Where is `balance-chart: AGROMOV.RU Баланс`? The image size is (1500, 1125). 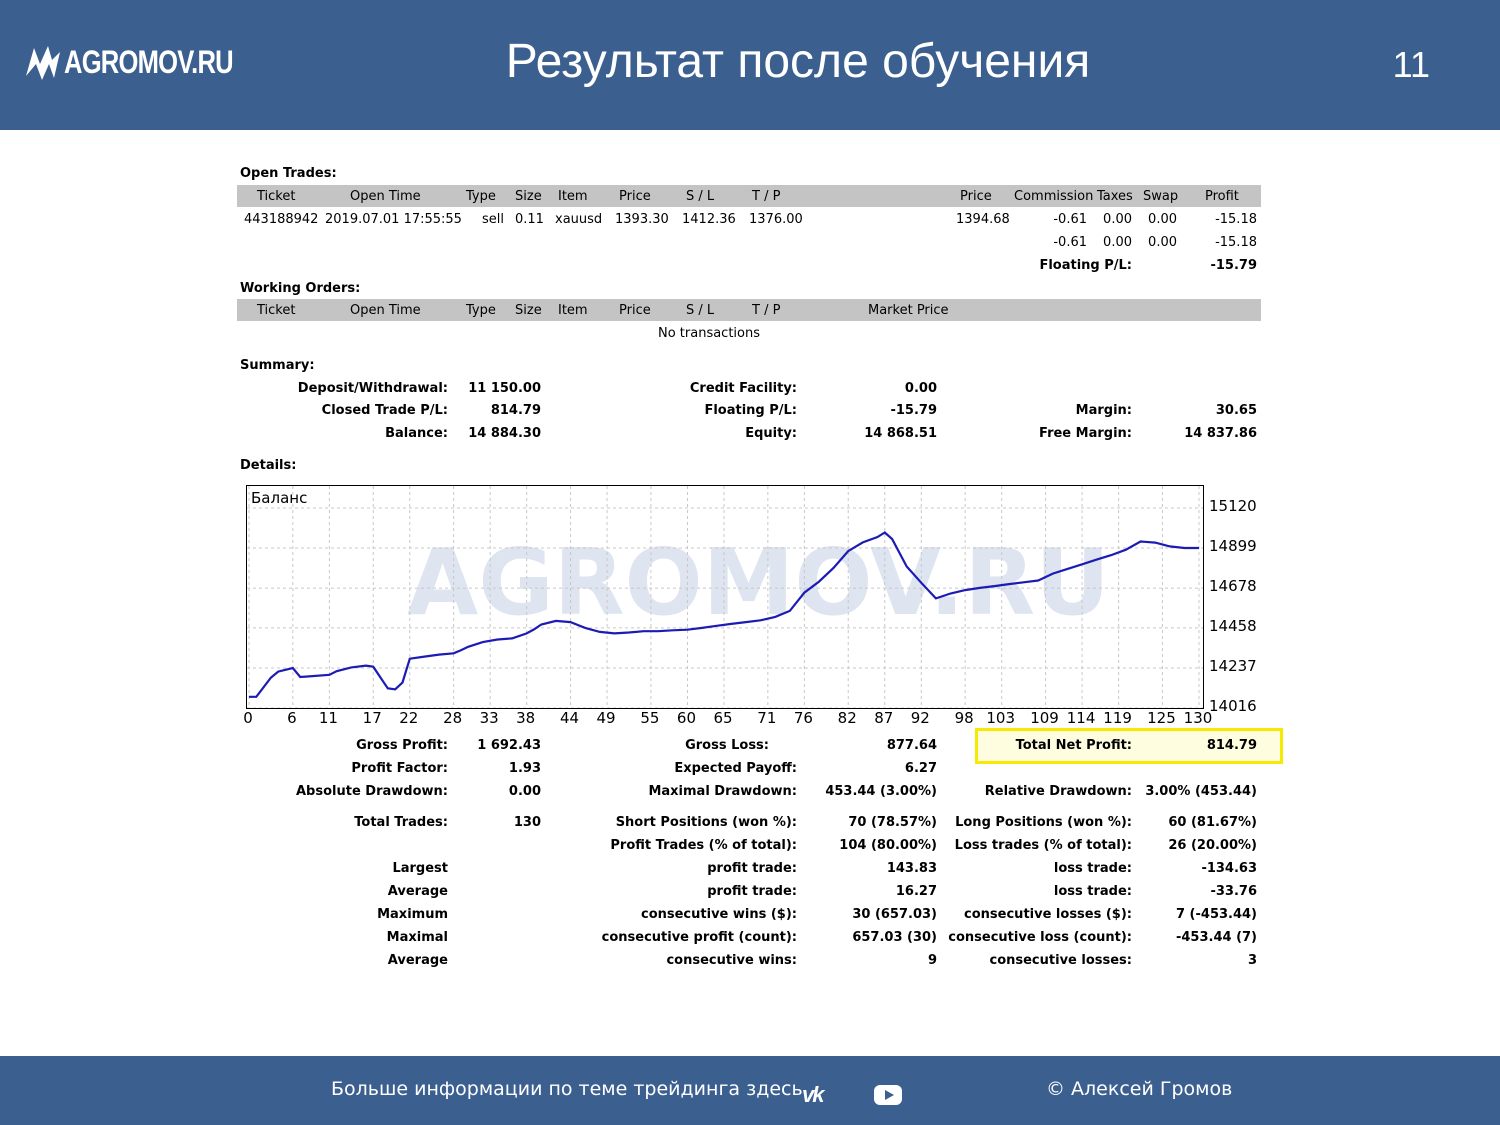
balance-chart: AGROMOV.RU Баланс is located at coordinates (725, 597).